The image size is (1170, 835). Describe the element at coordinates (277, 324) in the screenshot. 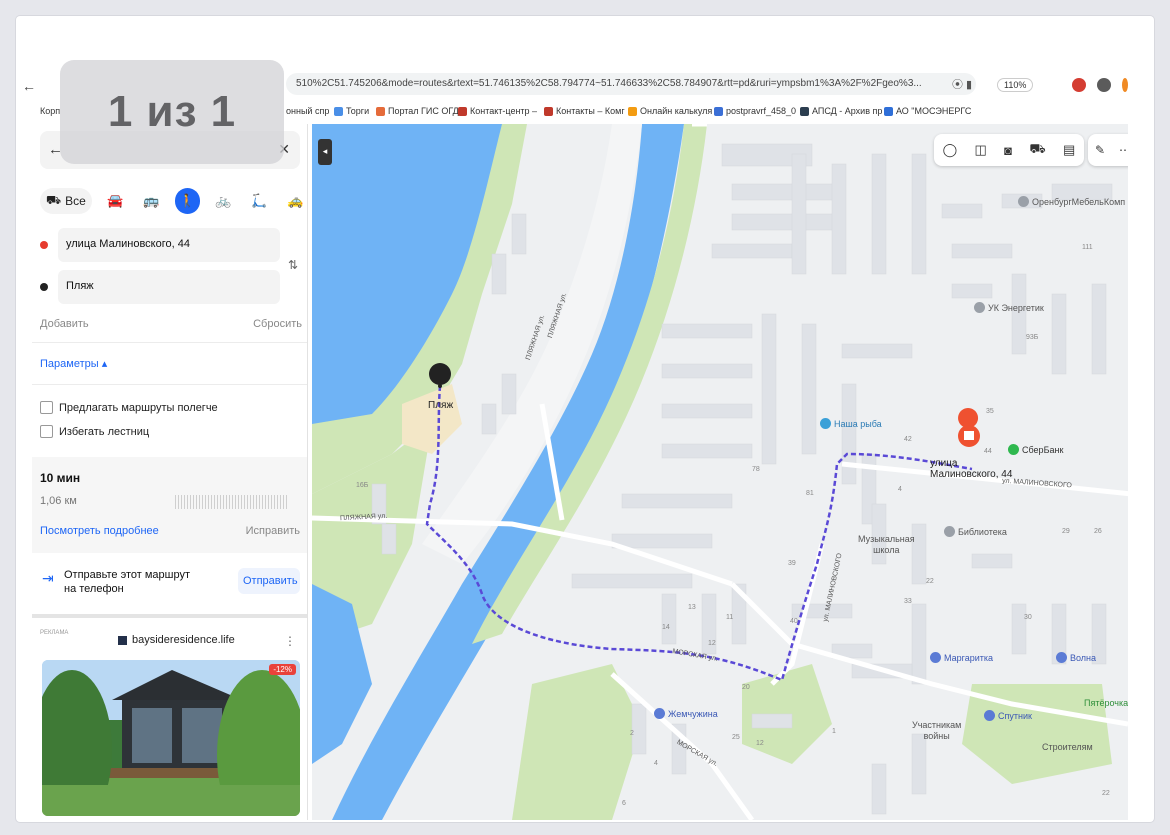

I see `reset-link: Сбросить` at that location.